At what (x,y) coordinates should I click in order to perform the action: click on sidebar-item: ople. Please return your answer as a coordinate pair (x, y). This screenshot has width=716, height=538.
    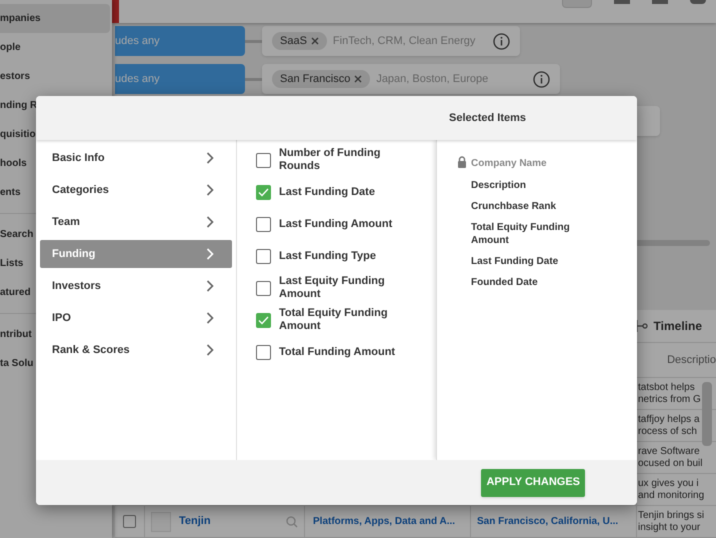
    Looking at the image, I should click on (55, 47).